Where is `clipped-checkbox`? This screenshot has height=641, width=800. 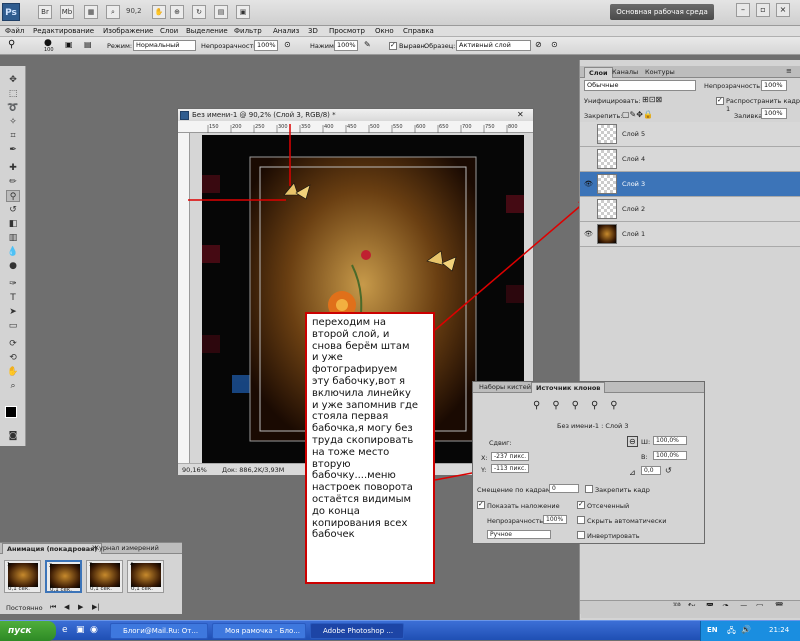 clipped-checkbox is located at coordinates (581, 504).